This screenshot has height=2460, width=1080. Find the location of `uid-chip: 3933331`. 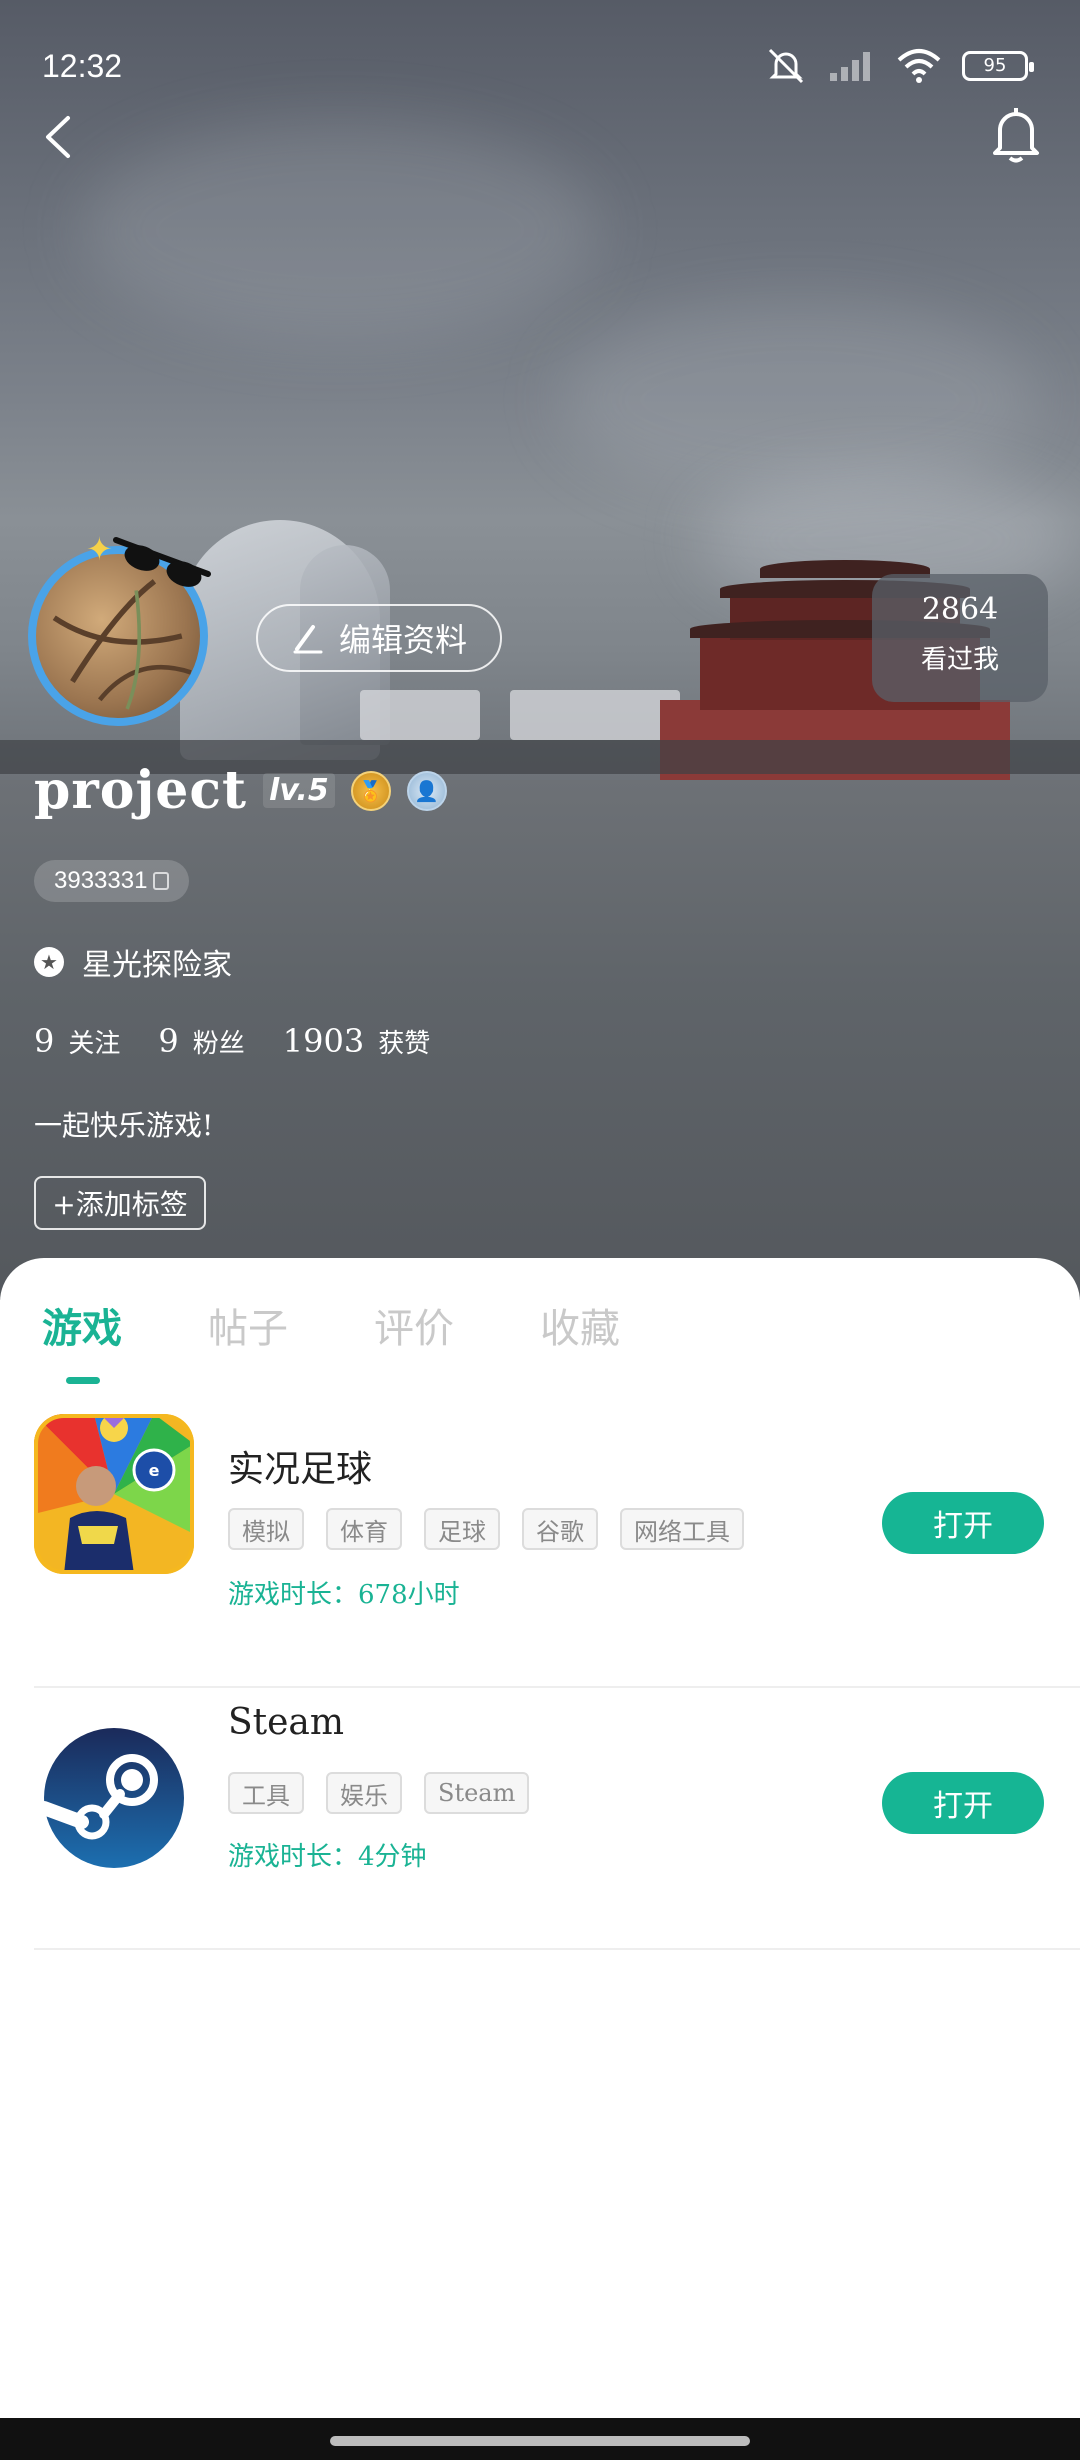

uid-chip: 3933331 is located at coordinates (112, 881).